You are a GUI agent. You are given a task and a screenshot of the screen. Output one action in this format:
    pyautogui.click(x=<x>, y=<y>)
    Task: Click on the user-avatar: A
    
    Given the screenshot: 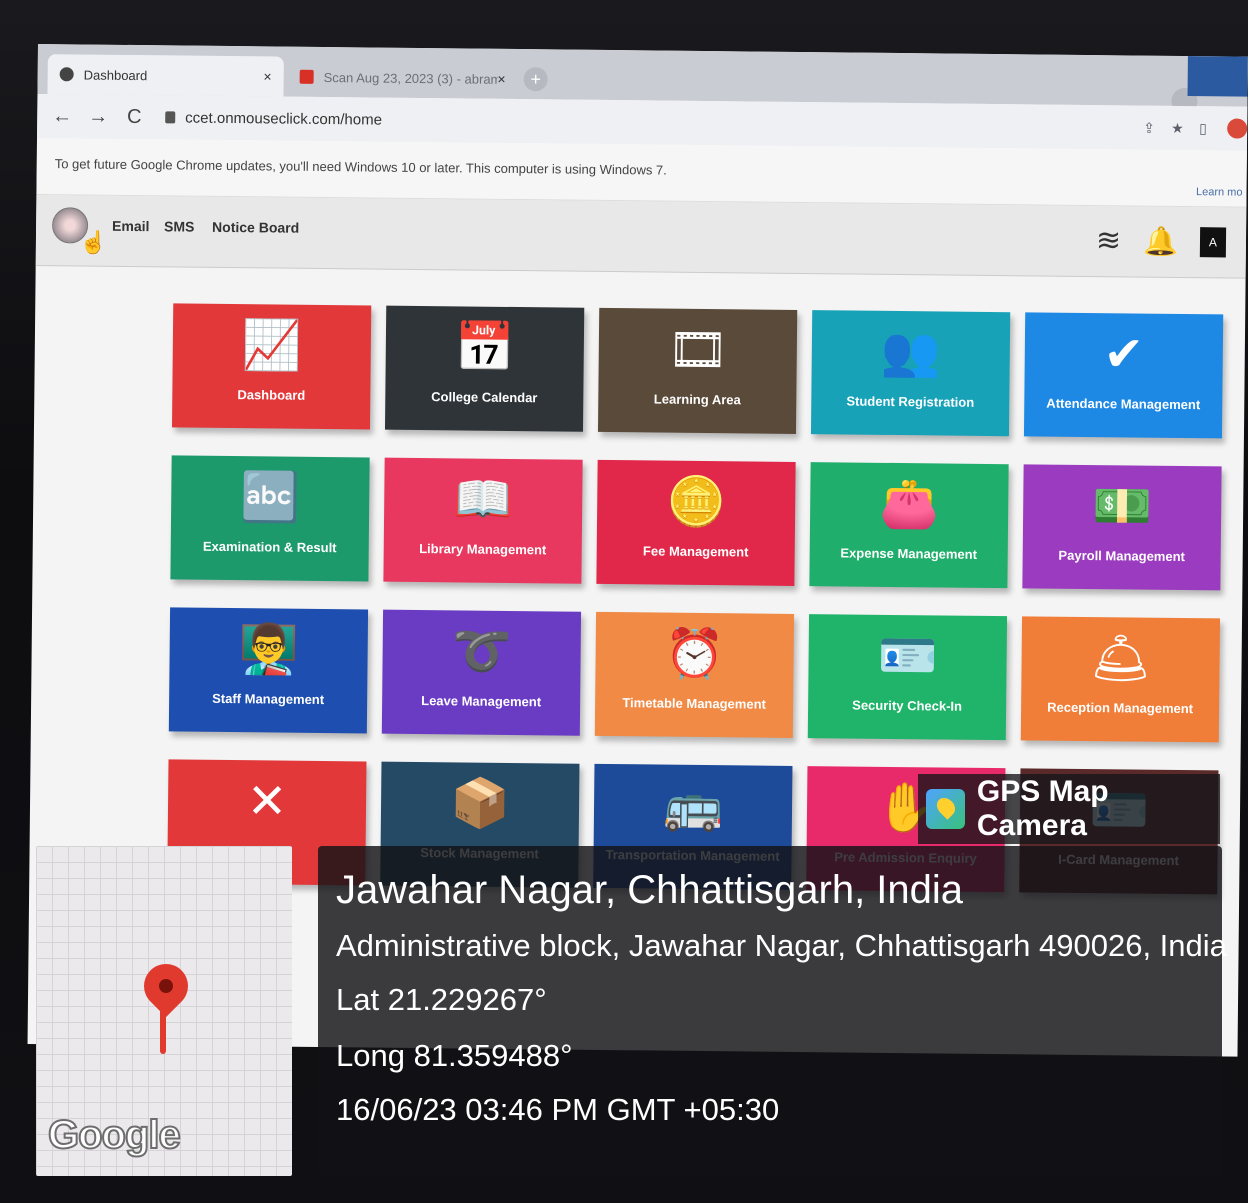 What is the action you would take?
    pyautogui.click(x=1213, y=241)
    